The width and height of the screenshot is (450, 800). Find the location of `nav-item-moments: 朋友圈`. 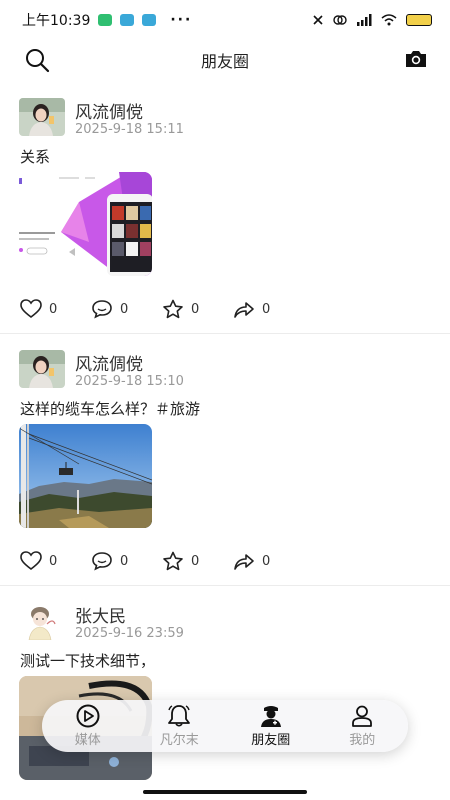

nav-item-moments: 朋友圈 is located at coordinates (271, 726).